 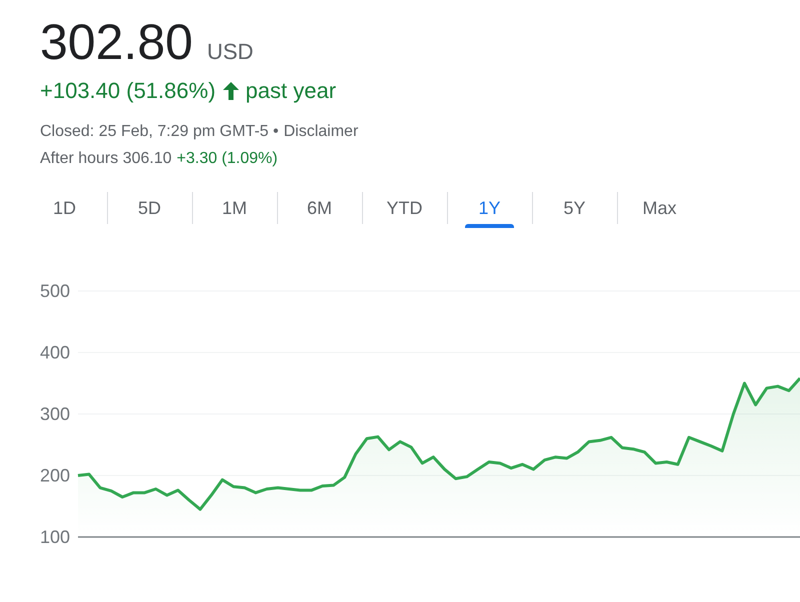 I want to click on closed-time: Closed: 25 Feb, 7:29 pm GMT-5 •, so click(x=159, y=132).